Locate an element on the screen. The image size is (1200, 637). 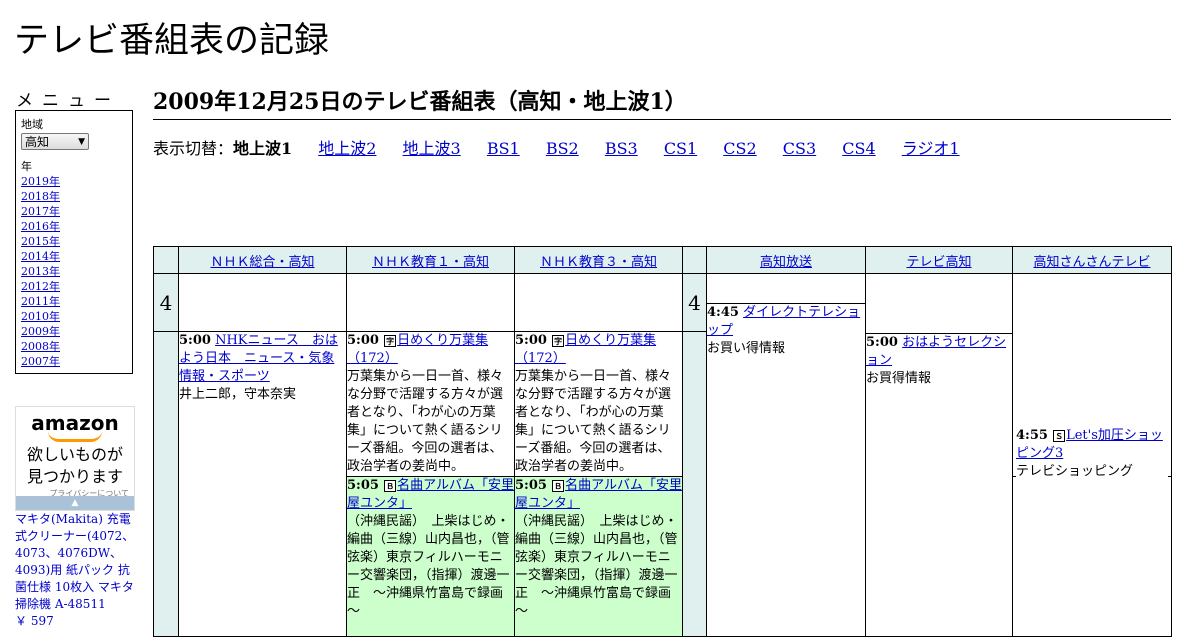
region-select: 高知 ▼ is located at coordinates (55, 141).